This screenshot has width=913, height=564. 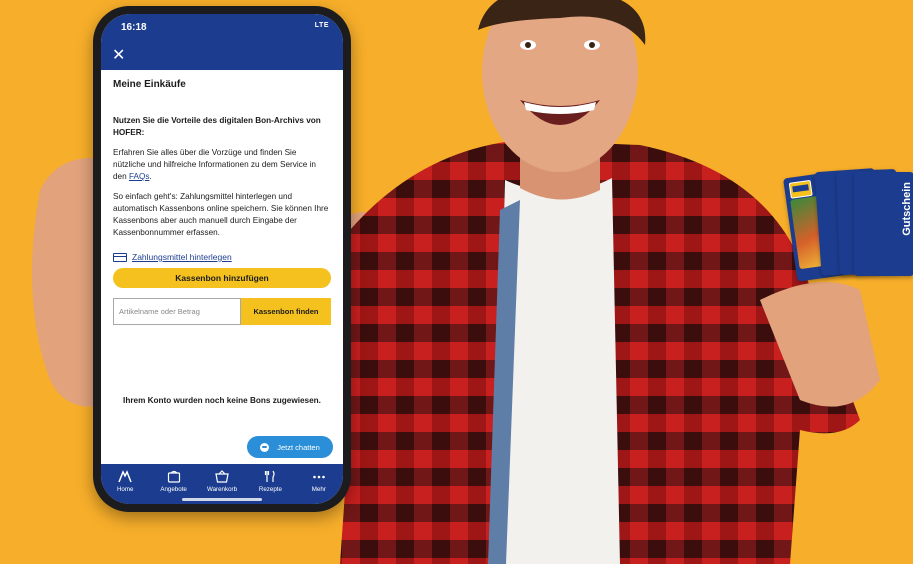 I want to click on recipes-icon, so click(x=270, y=476).